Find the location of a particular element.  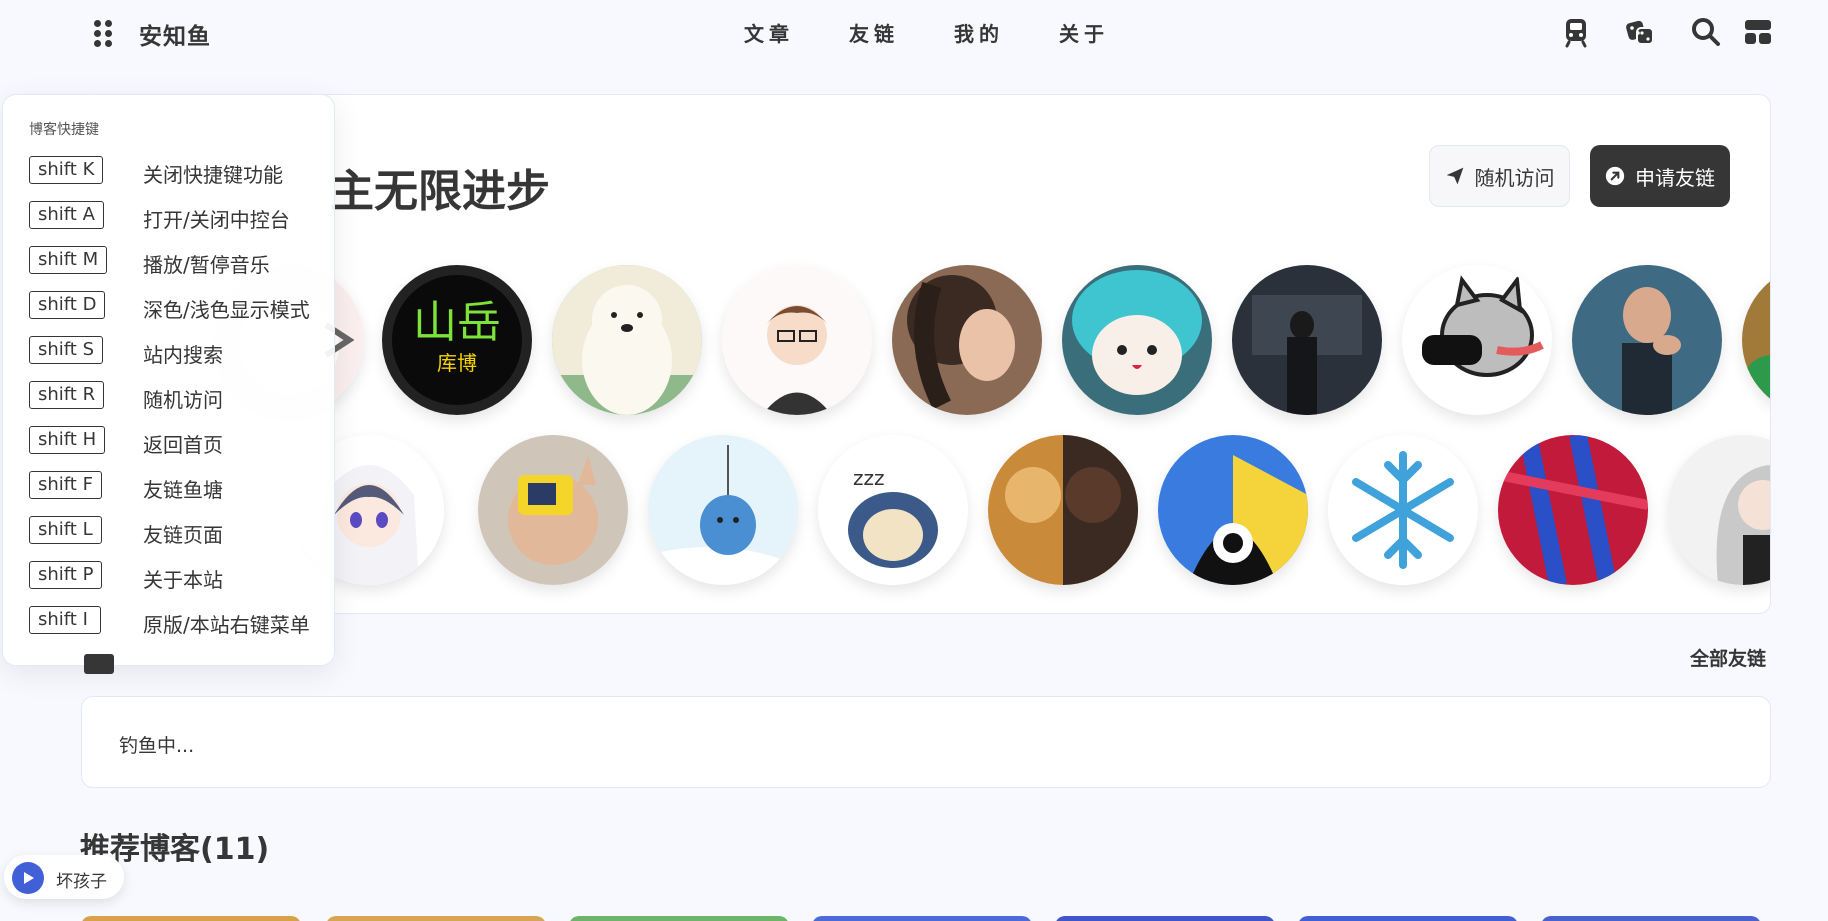

miku-plush-avatar is located at coordinates (1137, 340).